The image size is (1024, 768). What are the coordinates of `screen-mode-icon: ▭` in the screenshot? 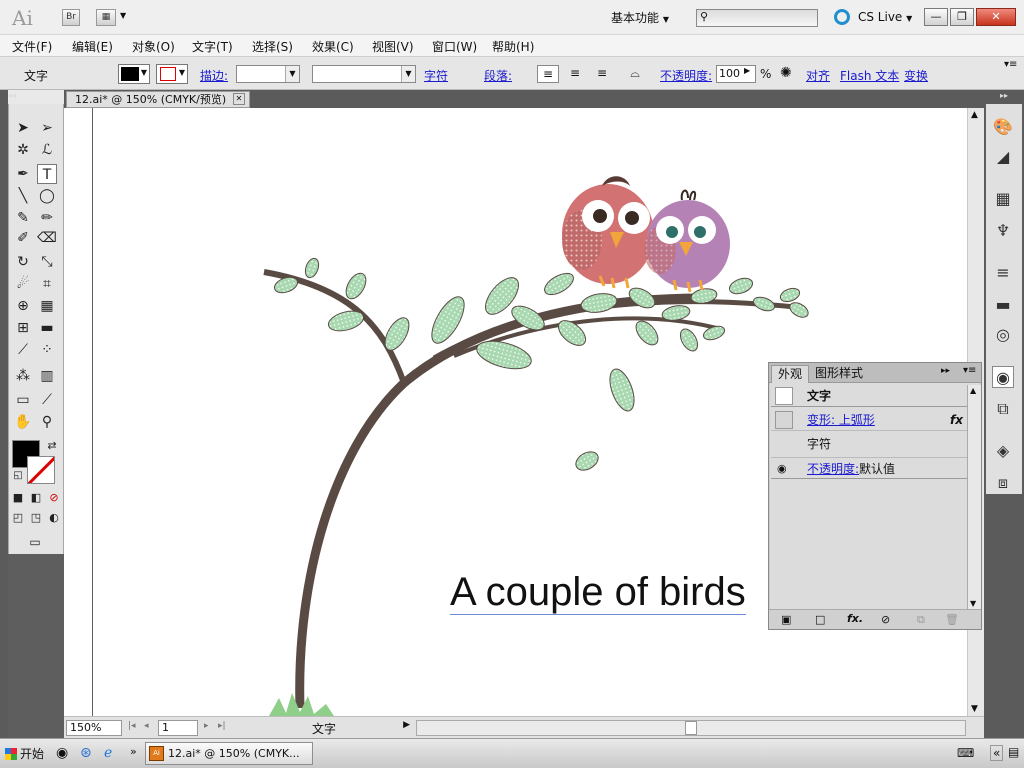 It's located at (35, 542).